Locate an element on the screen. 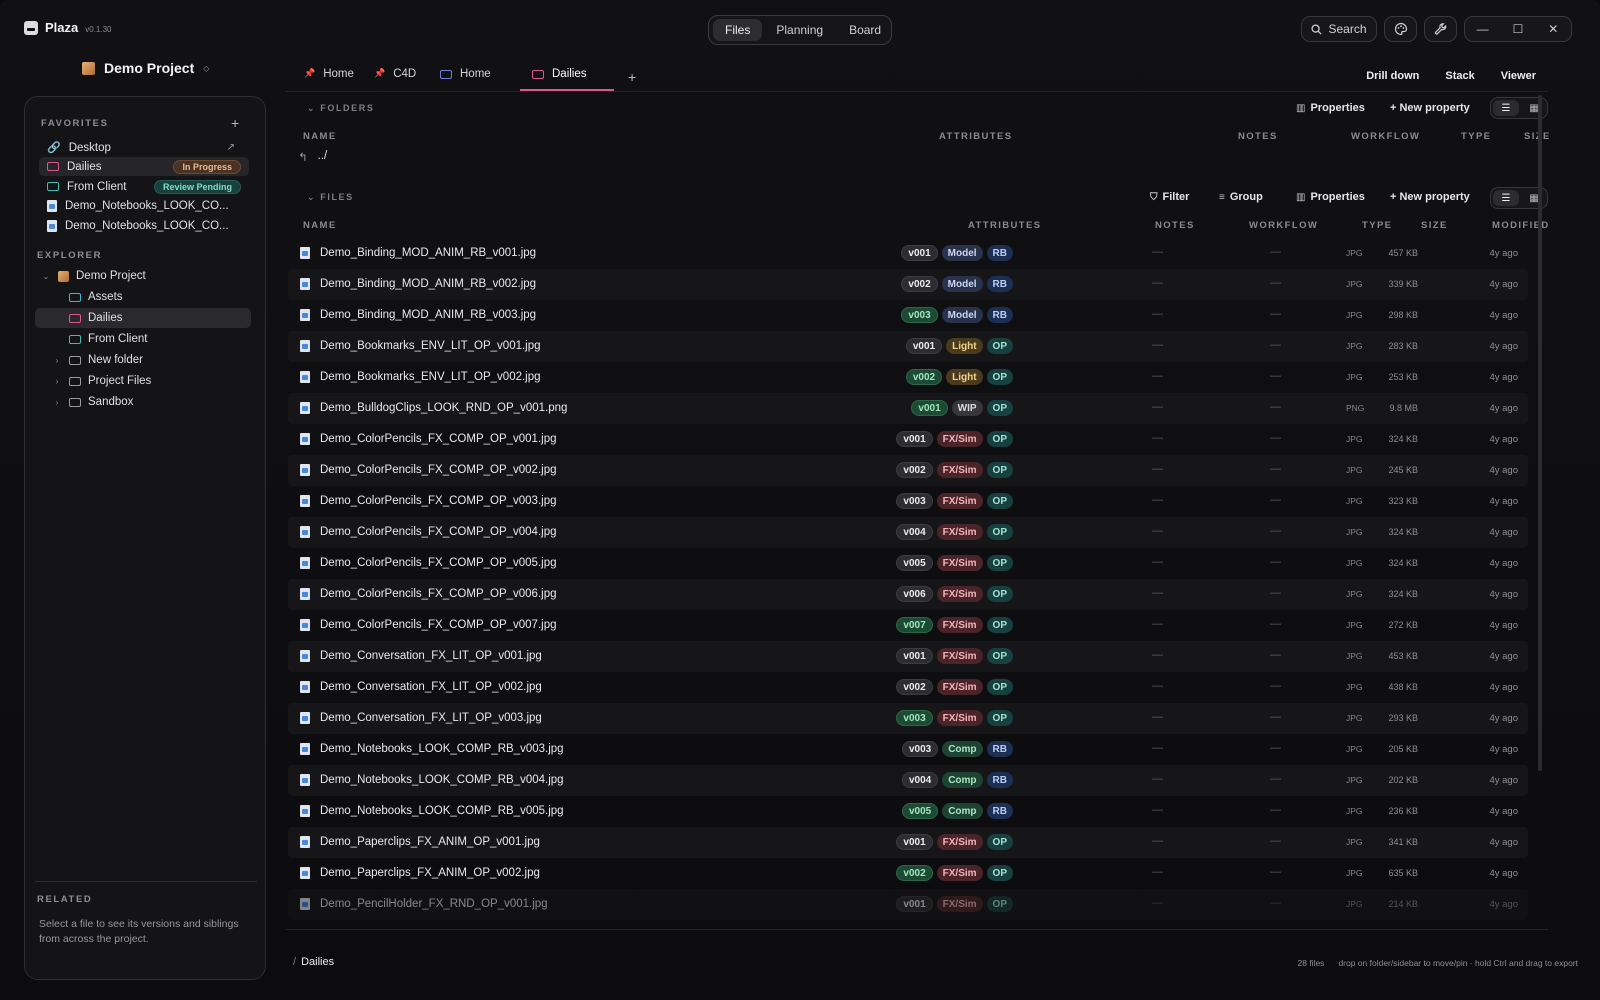  settings-button is located at coordinates (1440, 29).